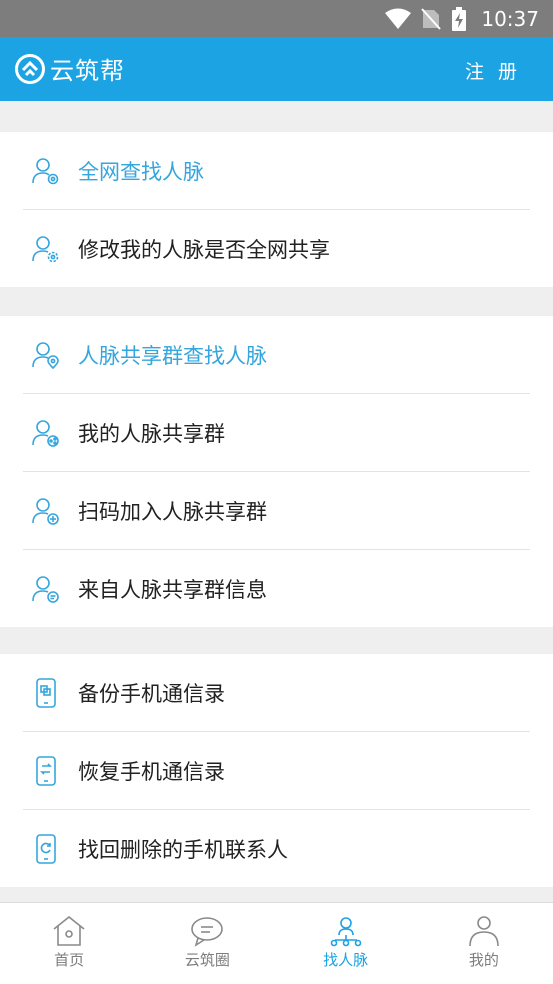 This screenshot has height=984, width=553. What do you see at coordinates (276, 171) in the screenshot?
I see `menu-item-search-all-network: 全网查找人脉` at bounding box center [276, 171].